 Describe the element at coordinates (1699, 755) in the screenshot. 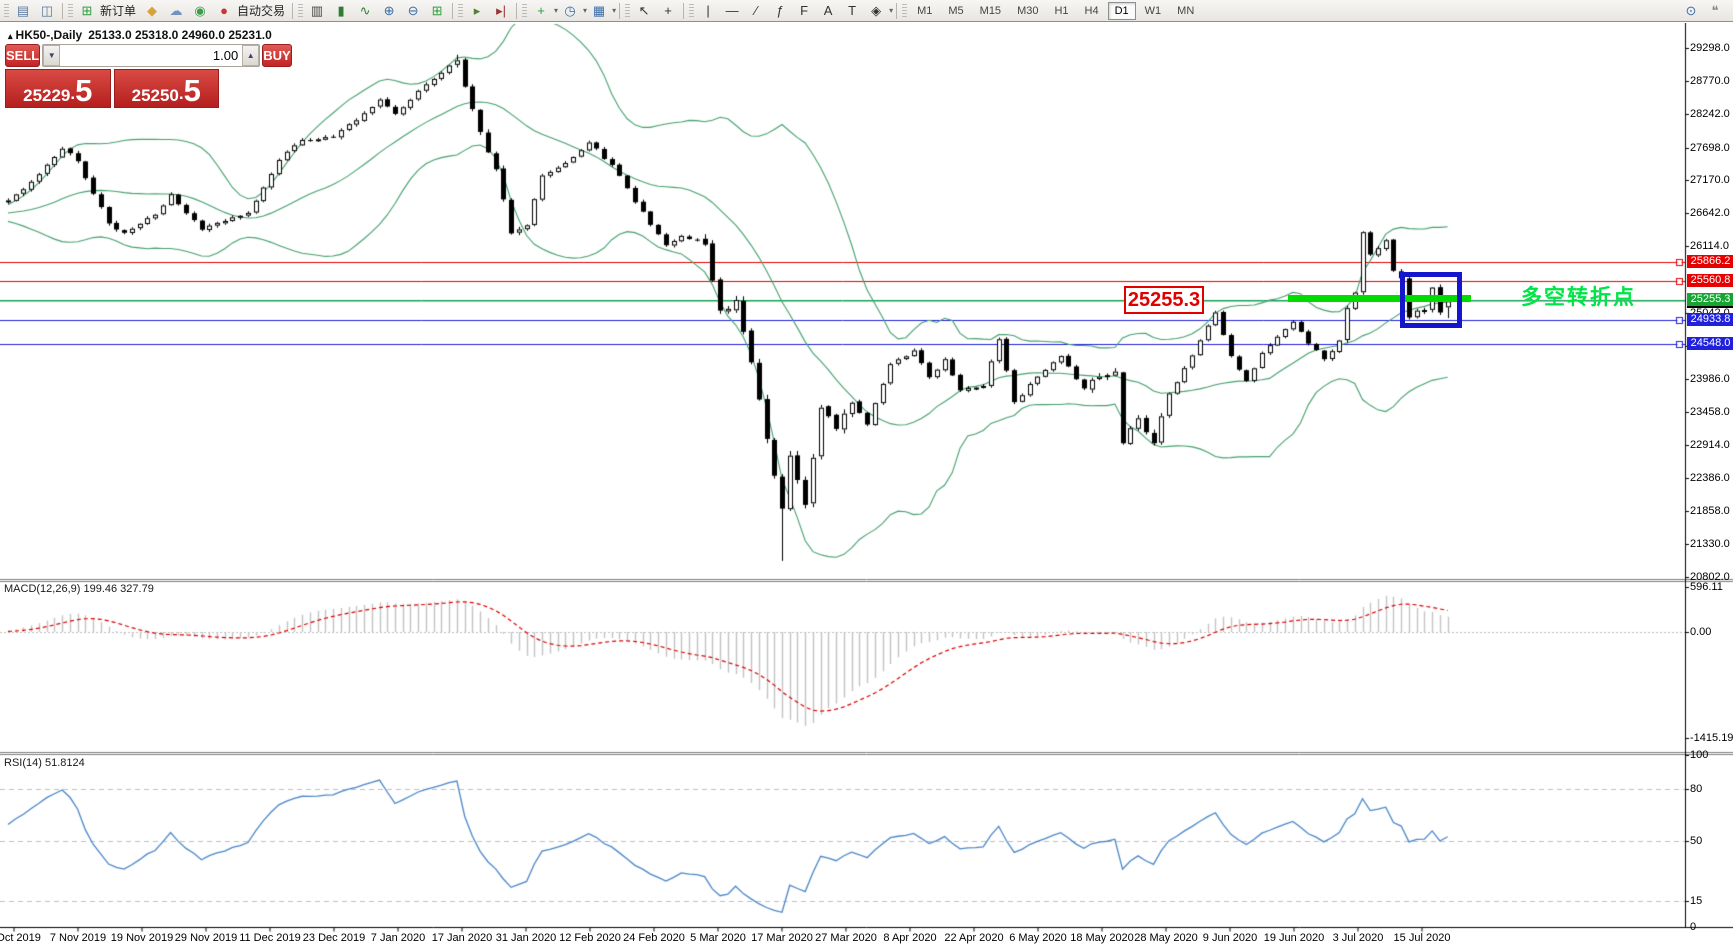

I see `rsi-axis-label: 100` at that location.